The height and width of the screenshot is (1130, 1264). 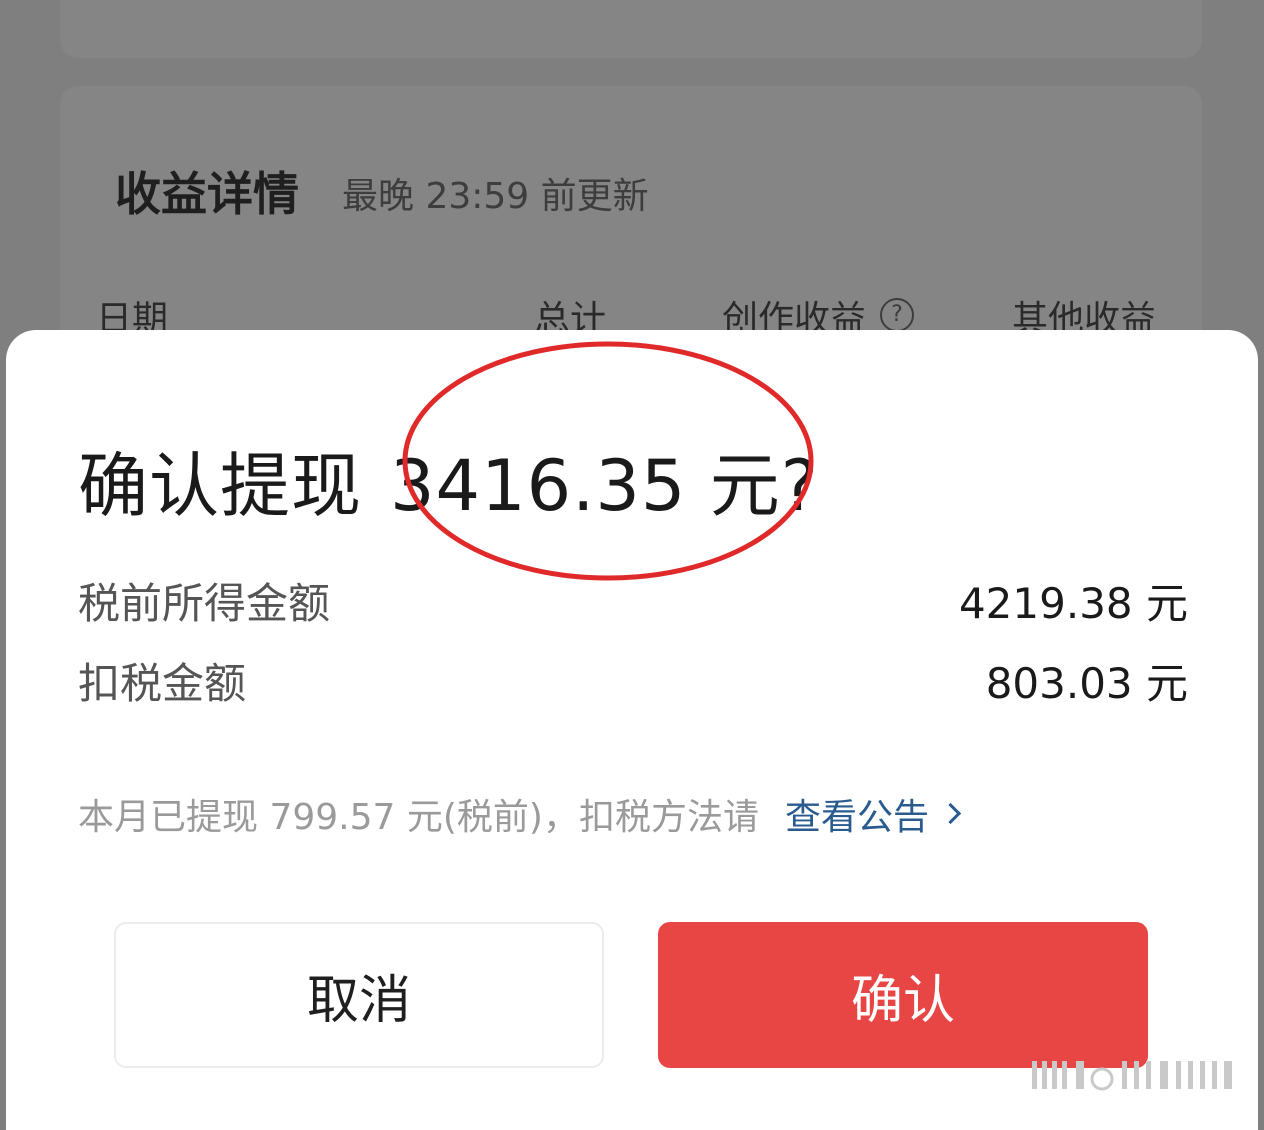 I want to click on update-time-subtitle: 最晚 23:59 前更新, so click(x=495, y=196).